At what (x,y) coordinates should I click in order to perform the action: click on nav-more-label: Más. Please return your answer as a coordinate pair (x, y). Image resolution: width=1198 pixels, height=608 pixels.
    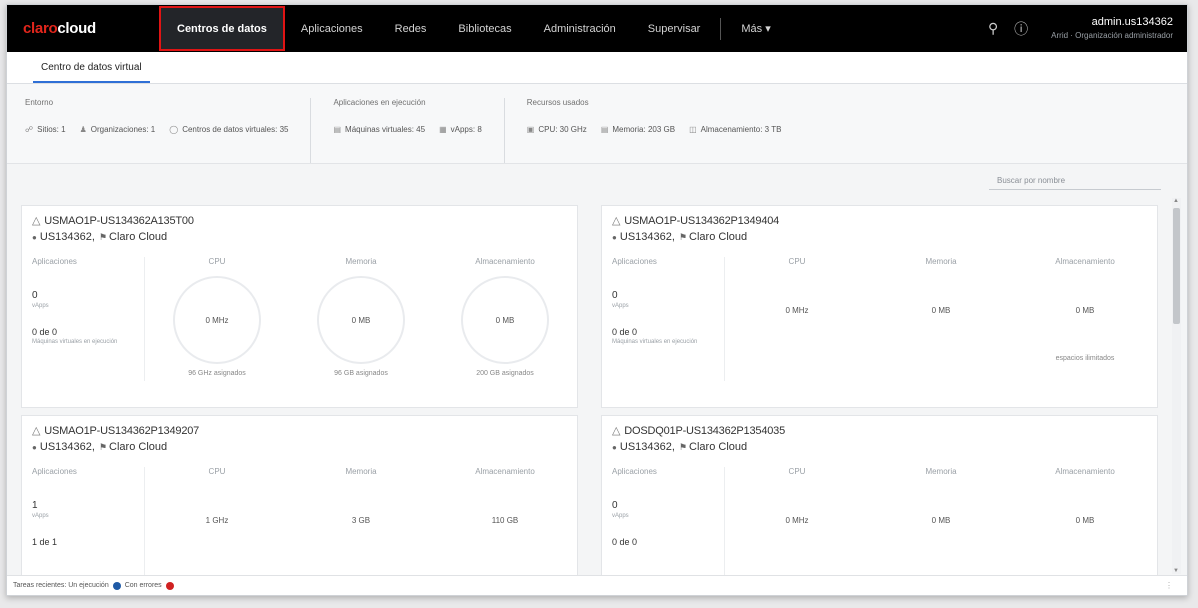
    Looking at the image, I should click on (752, 28).